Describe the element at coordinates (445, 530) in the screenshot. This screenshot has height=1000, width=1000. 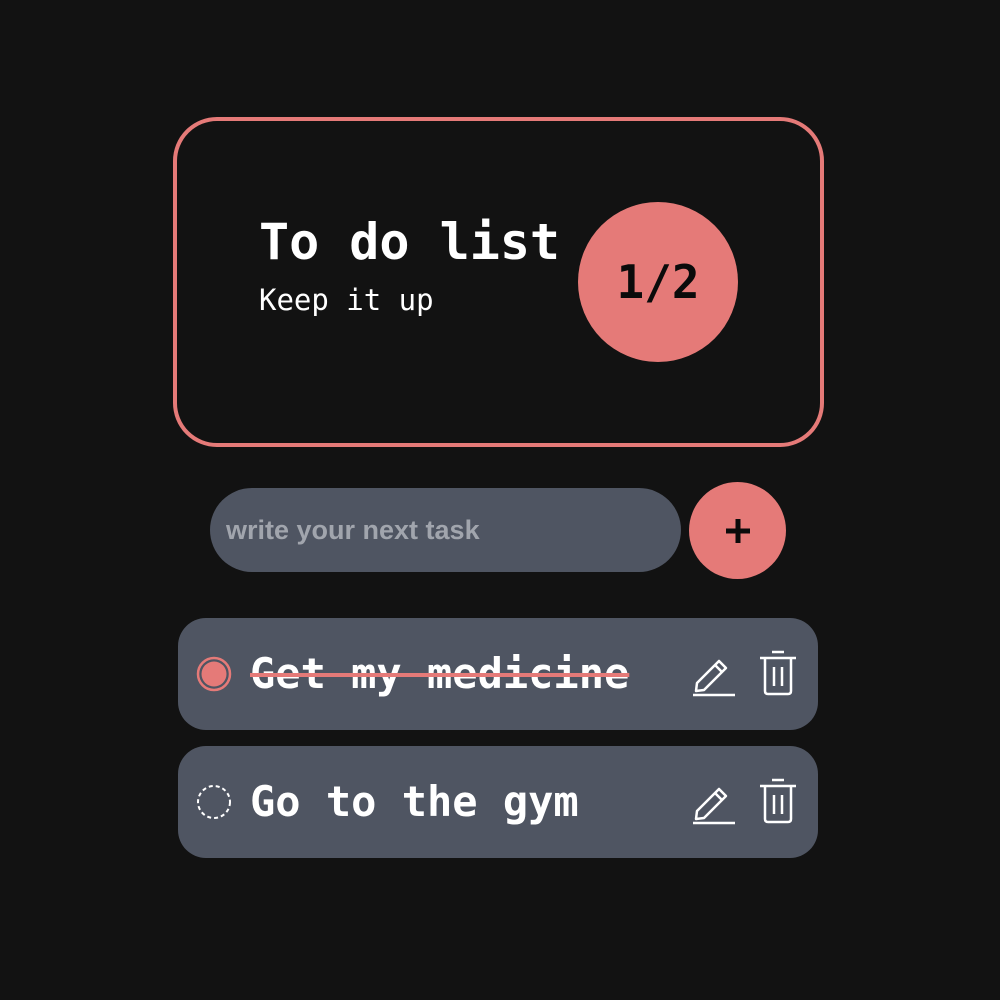
I see `task-input` at that location.